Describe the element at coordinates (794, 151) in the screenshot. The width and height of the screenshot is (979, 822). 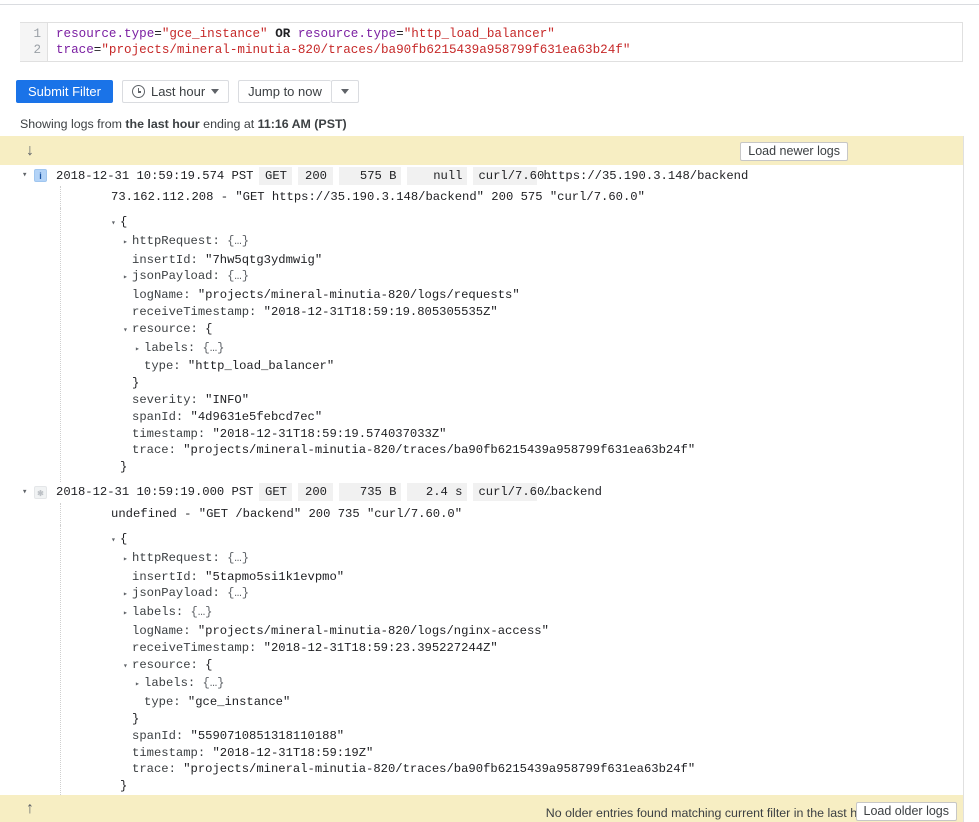
I see `load-newer-logs-button: Load newer logs` at that location.